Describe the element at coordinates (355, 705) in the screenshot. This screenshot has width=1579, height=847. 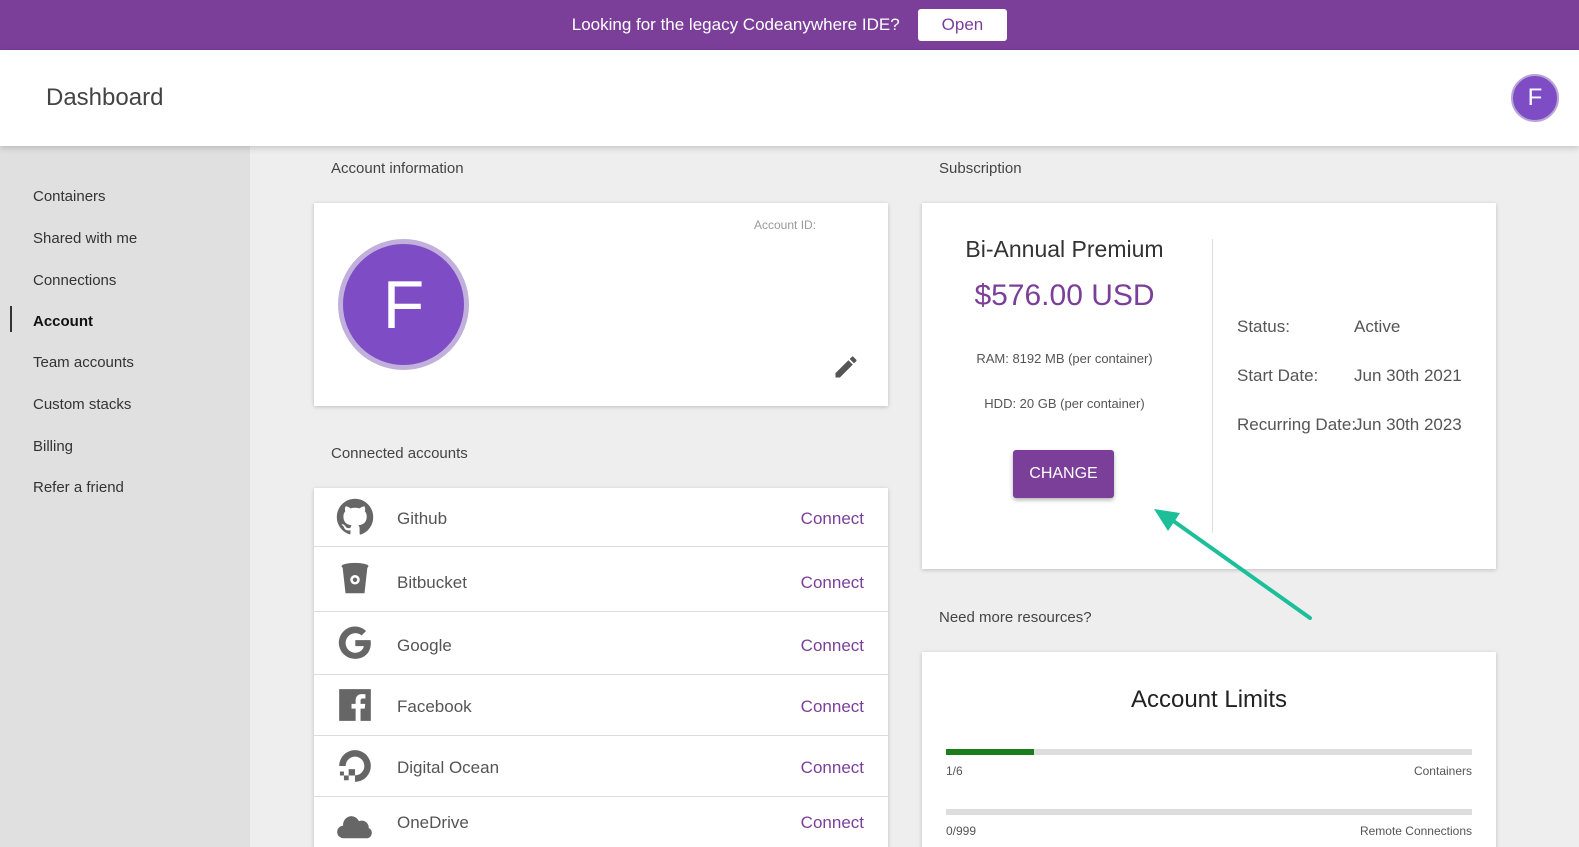
I see `facebook-icon` at that location.